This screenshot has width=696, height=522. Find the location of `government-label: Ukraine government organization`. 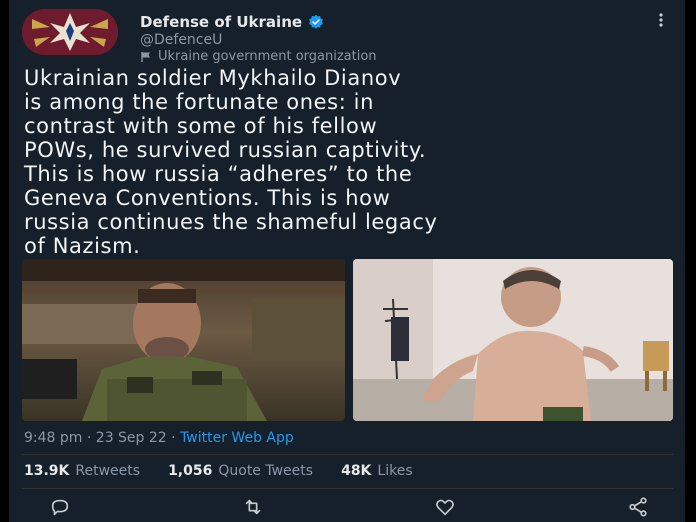

government-label: Ukraine government organization is located at coordinates (258, 56).